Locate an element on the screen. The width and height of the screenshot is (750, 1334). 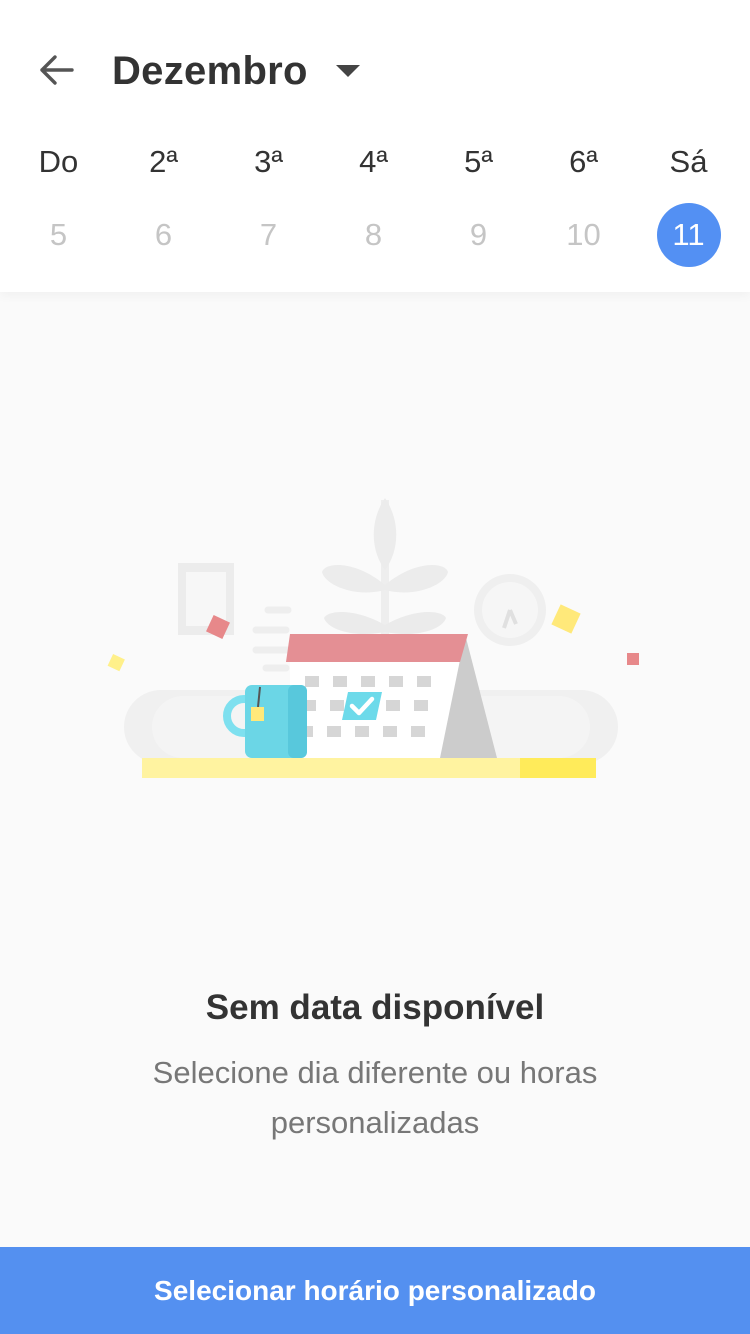
caret-down-icon is located at coordinates (348, 71).